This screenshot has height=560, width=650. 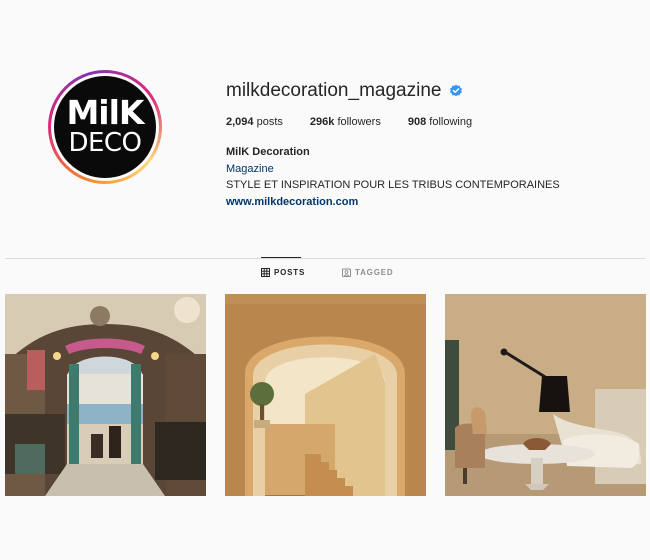 I want to click on followers-count: 296k, so click(x=322, y=122).